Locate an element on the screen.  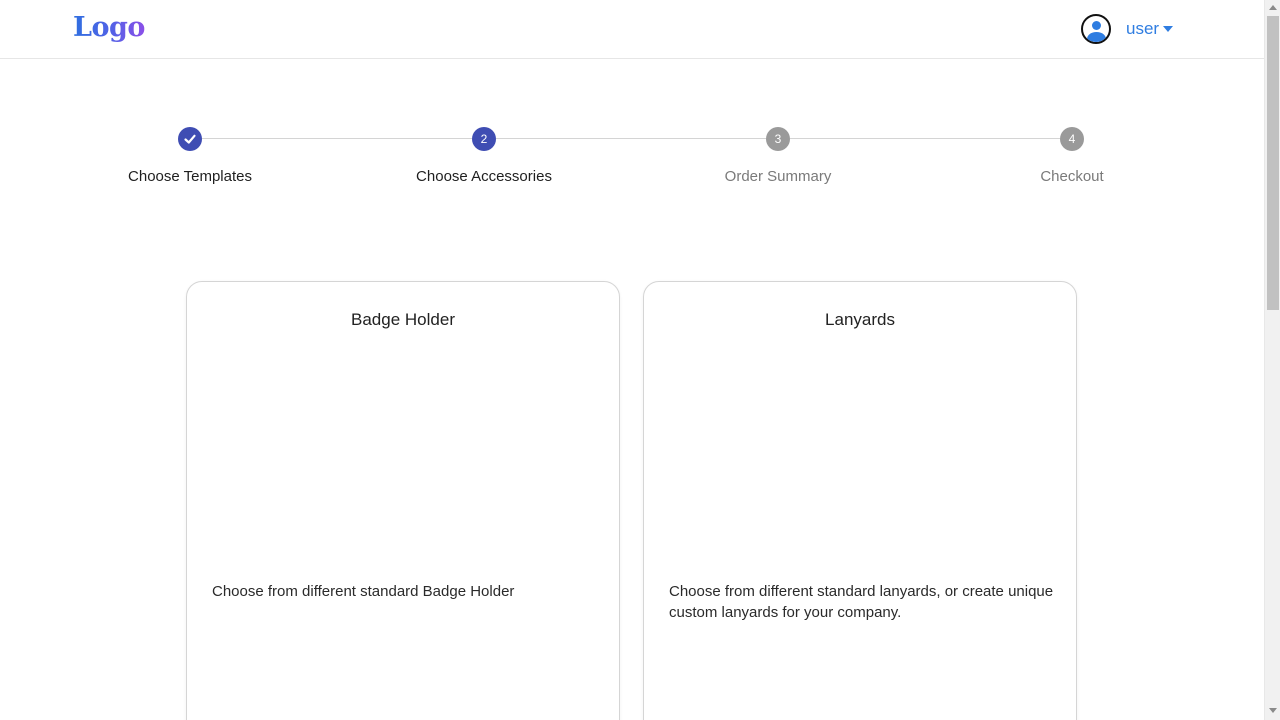
check-icon is located at coordinates (190, 139).